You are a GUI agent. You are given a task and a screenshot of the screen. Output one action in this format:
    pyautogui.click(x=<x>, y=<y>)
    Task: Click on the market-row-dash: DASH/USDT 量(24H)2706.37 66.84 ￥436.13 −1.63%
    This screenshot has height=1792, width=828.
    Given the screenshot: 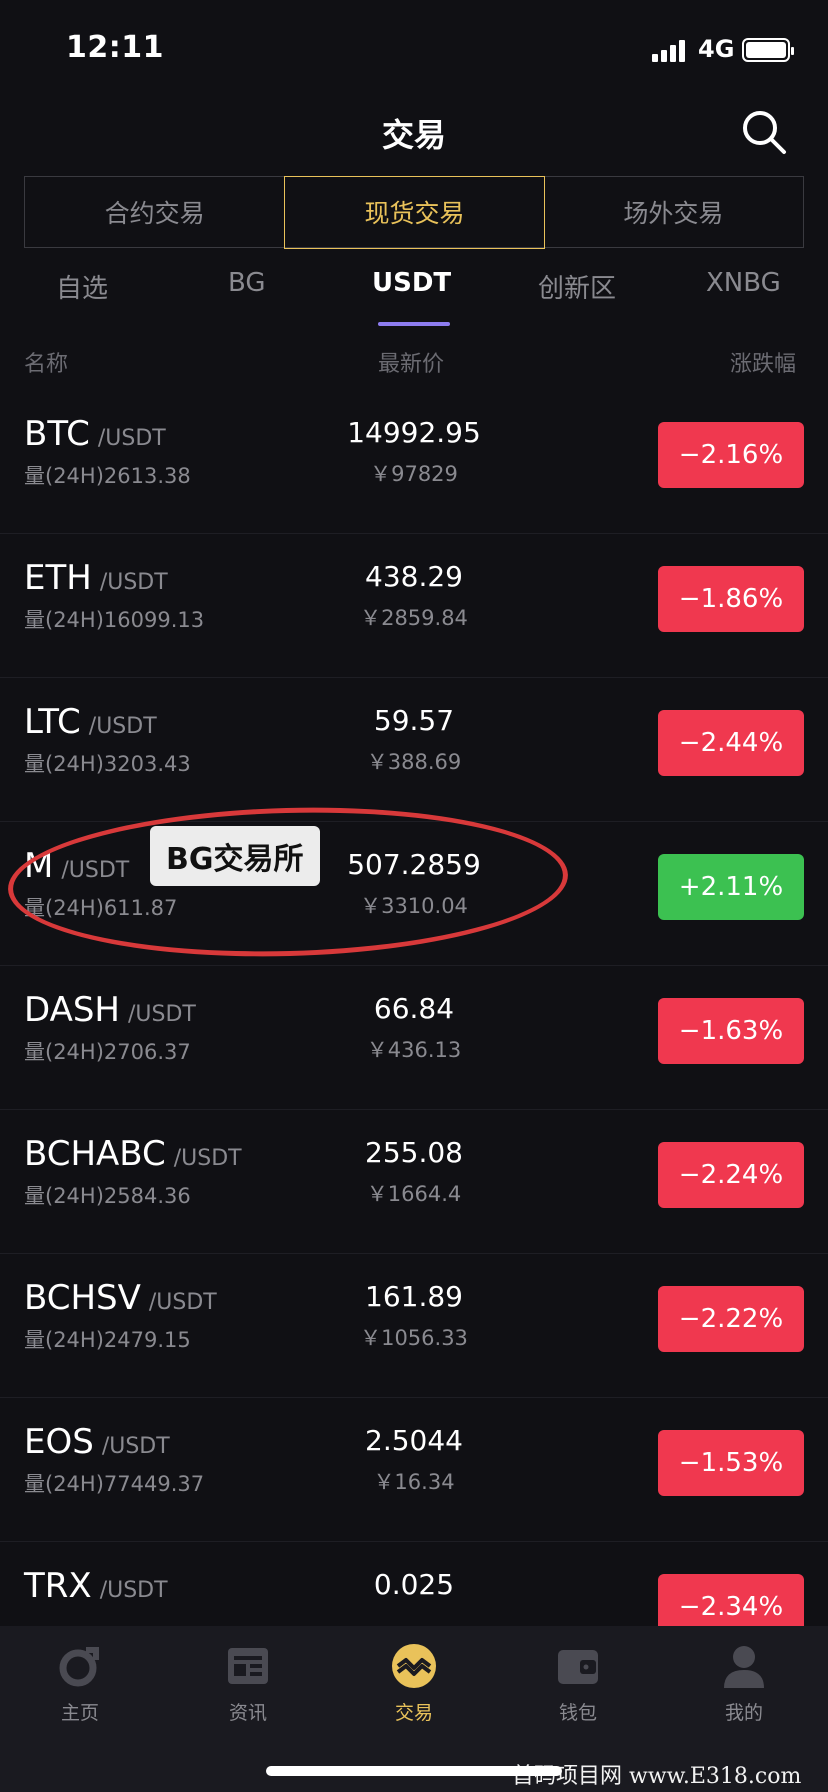 What is the action you would take?
    pyautogui.click(x=414, y=1038)
    